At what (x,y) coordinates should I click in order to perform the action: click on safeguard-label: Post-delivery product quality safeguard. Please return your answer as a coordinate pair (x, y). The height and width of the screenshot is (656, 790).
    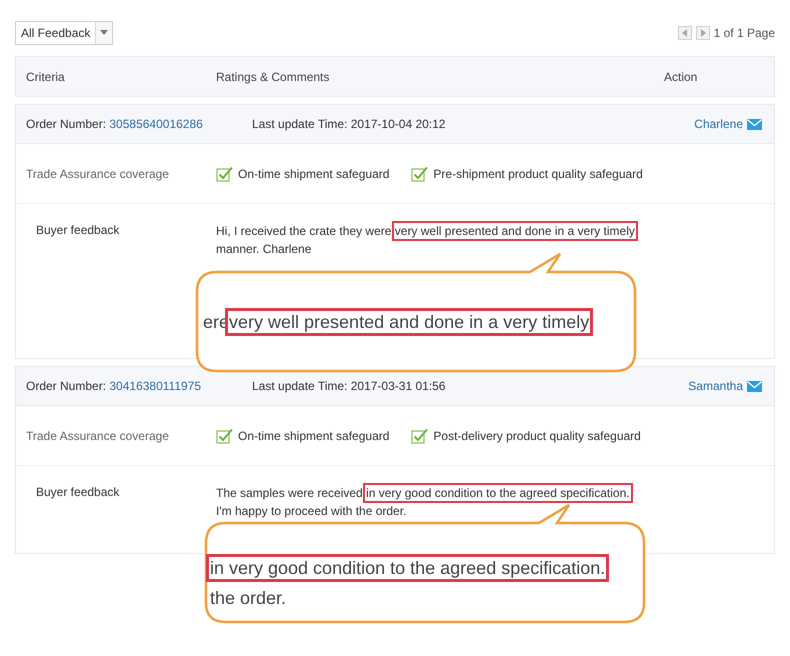
    Looking at the image, I should click on (537, 435).